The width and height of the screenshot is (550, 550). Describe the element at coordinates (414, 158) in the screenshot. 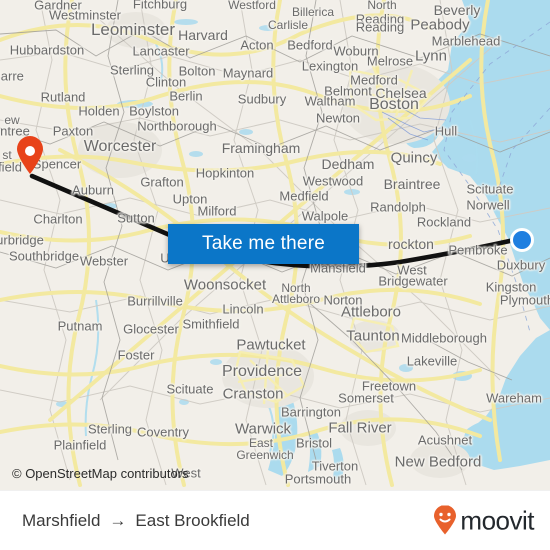

I see `map-label: Quincy` at that location.